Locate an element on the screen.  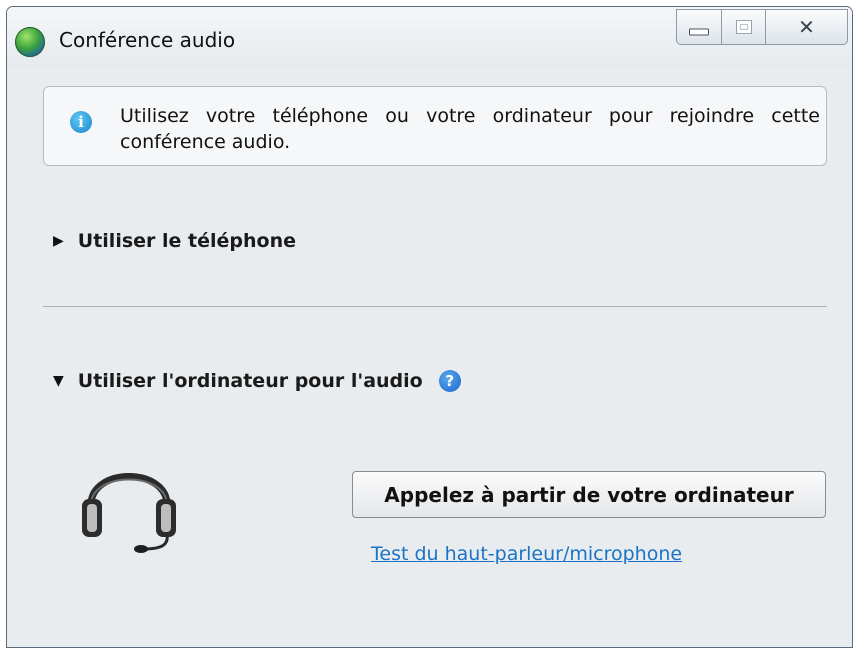
title-bar: Conférence audio ✕ is located at coordinates (429, 37).